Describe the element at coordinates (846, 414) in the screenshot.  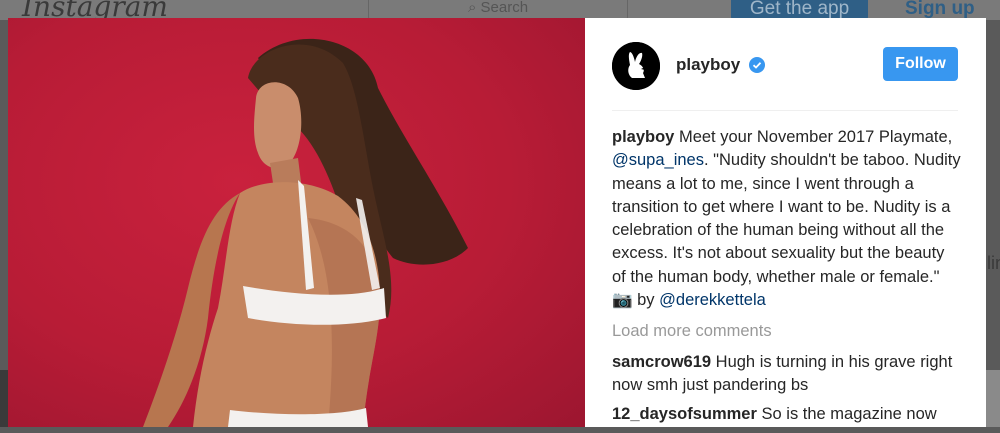
I see `comment-text: So is the magazine now` at that location.